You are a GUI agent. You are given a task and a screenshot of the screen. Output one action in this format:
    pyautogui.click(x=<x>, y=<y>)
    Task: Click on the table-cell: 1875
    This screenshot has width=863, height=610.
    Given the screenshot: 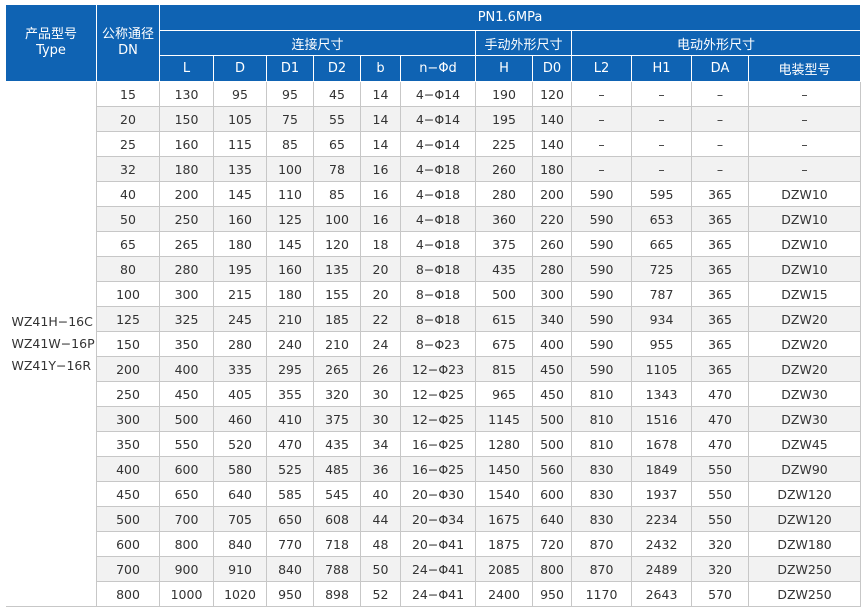 What is the action you would take?
    pyautogui.click(x=504, y=544)
    